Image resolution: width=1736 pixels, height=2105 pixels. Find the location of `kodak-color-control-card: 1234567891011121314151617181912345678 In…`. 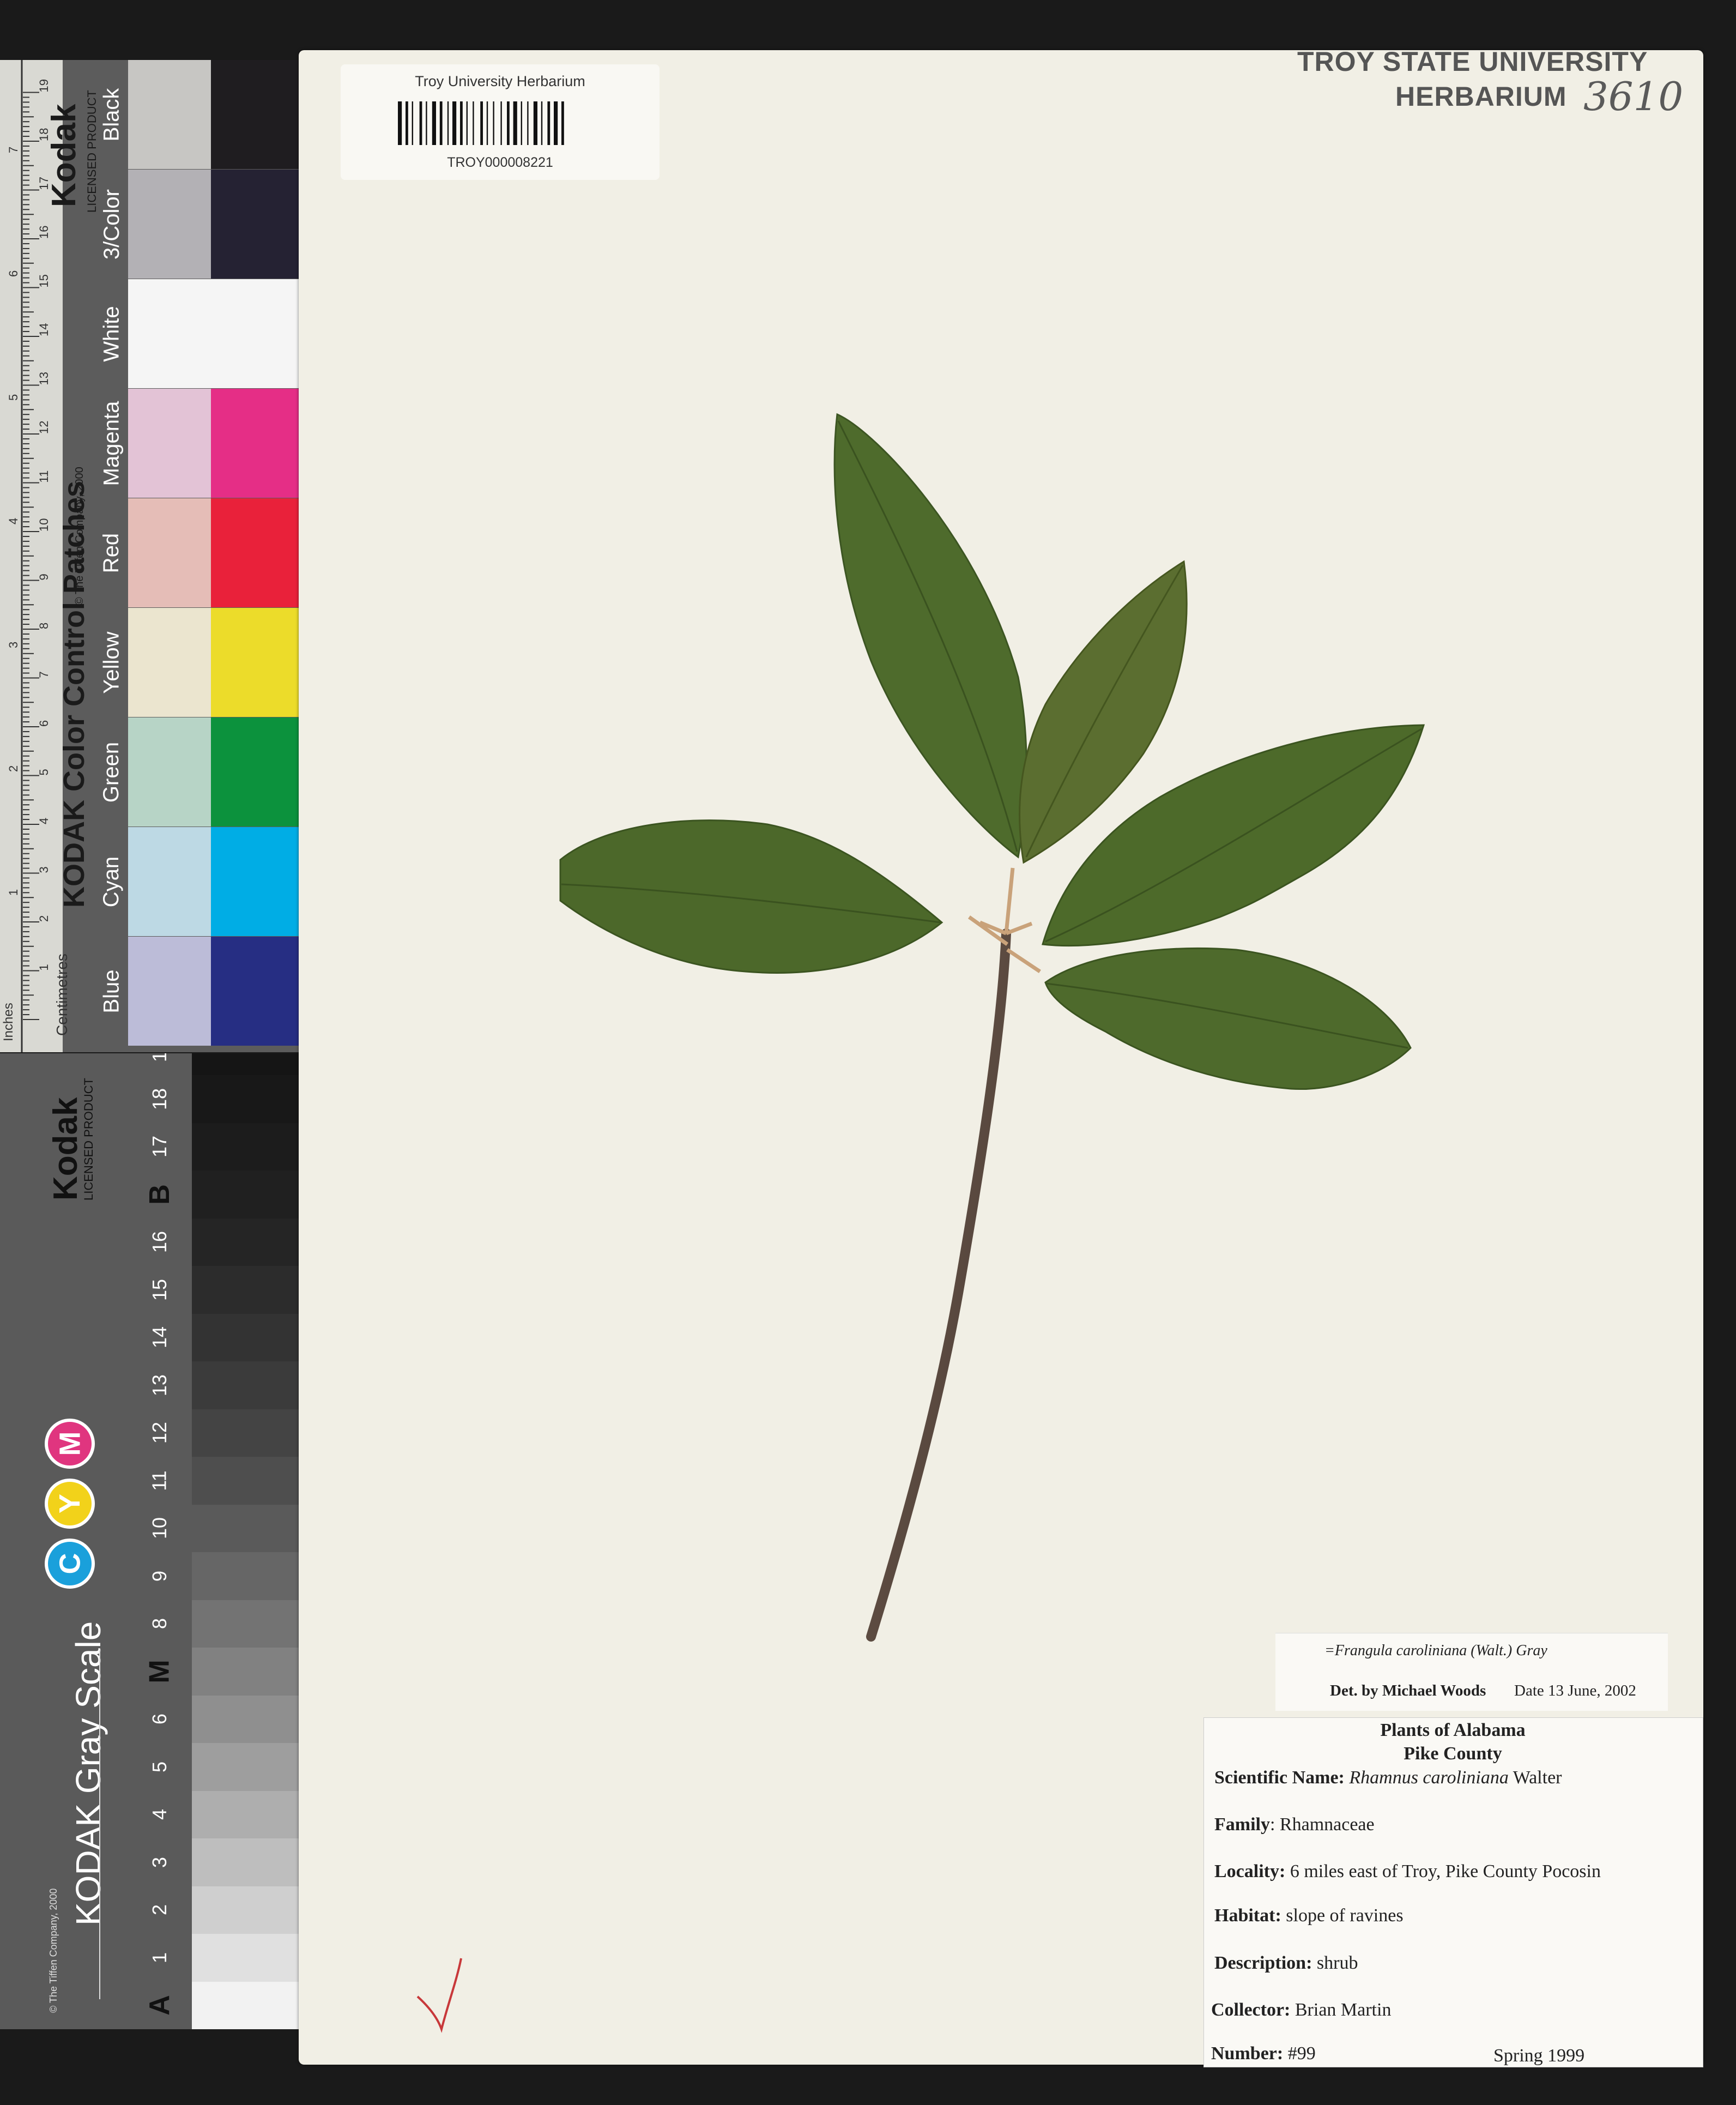

kodak-color-control-card: 1234567891011121314151617181912345678 In… is located at coordinates (150, 556).